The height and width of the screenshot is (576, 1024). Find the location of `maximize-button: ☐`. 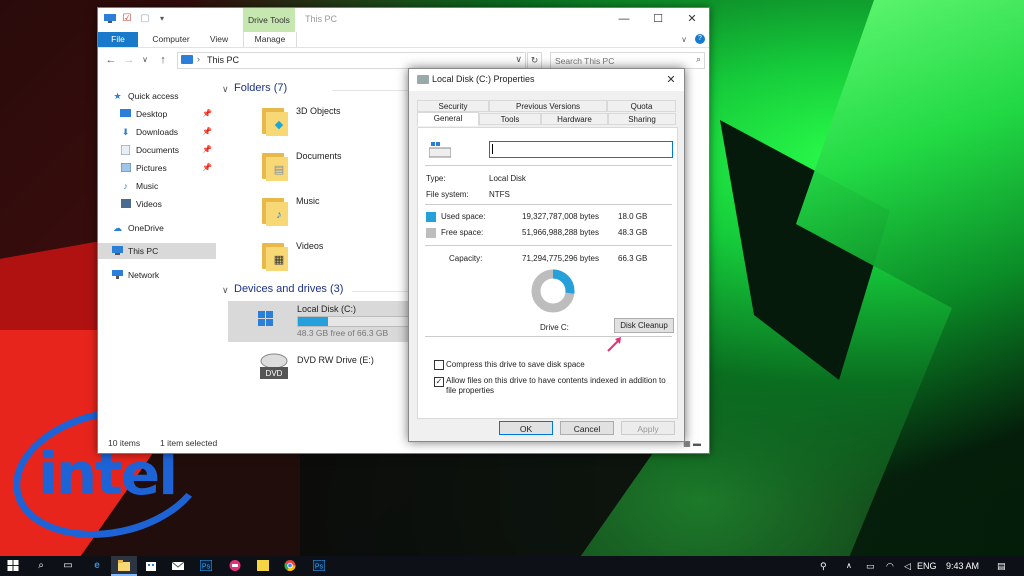

maximize-button: ☐ is located at coordinates (658, 19).